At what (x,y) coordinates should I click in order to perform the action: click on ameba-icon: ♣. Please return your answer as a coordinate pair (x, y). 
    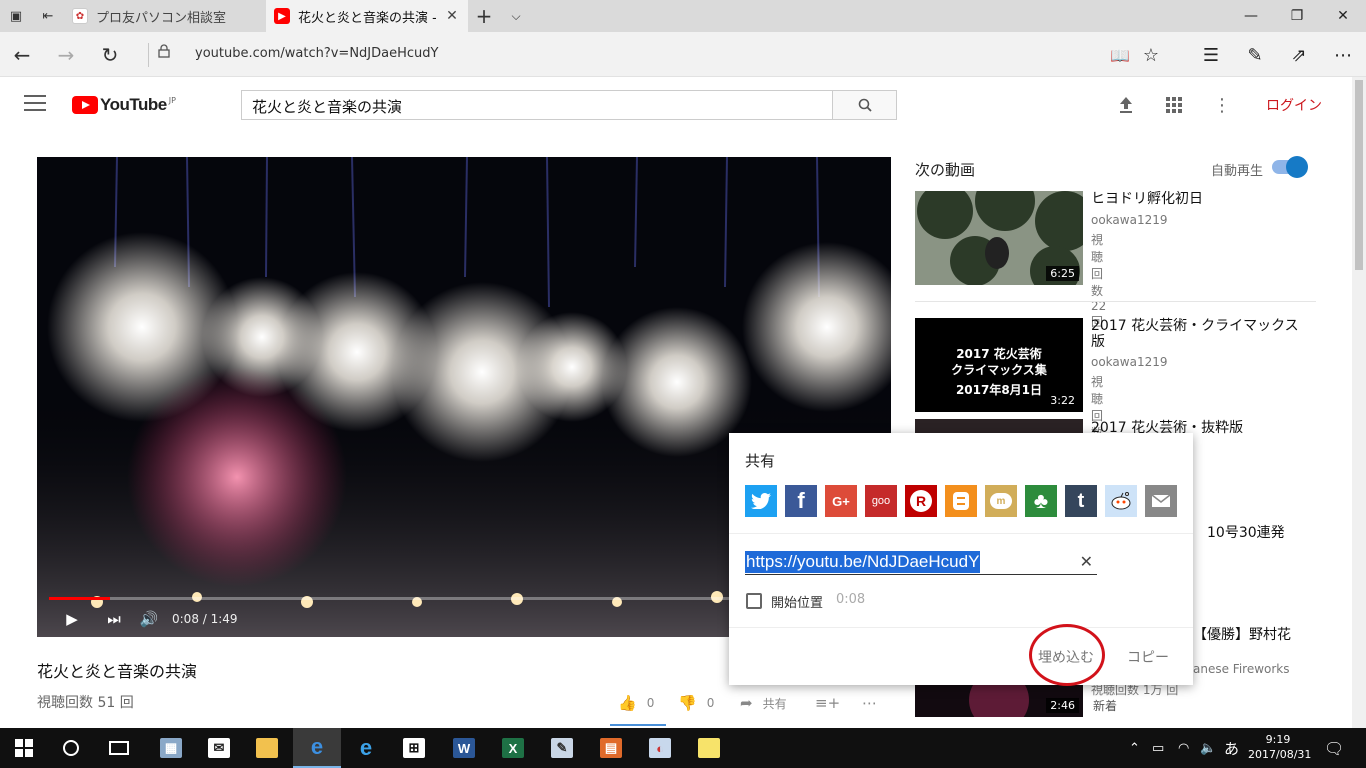
    Looking at the image, I should click on (1041, 501).